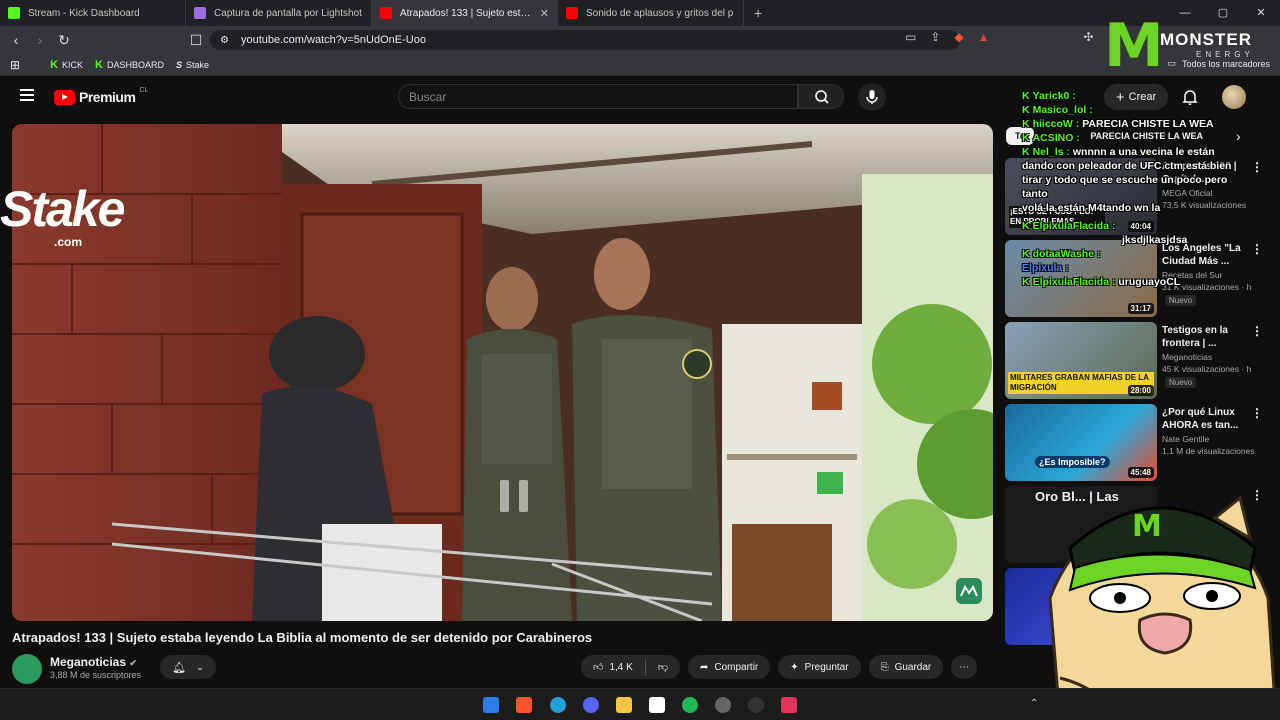  Describe the element at coordinates (15, 65) in the screenshot. I see `apps-icon: ⊞` at that location.